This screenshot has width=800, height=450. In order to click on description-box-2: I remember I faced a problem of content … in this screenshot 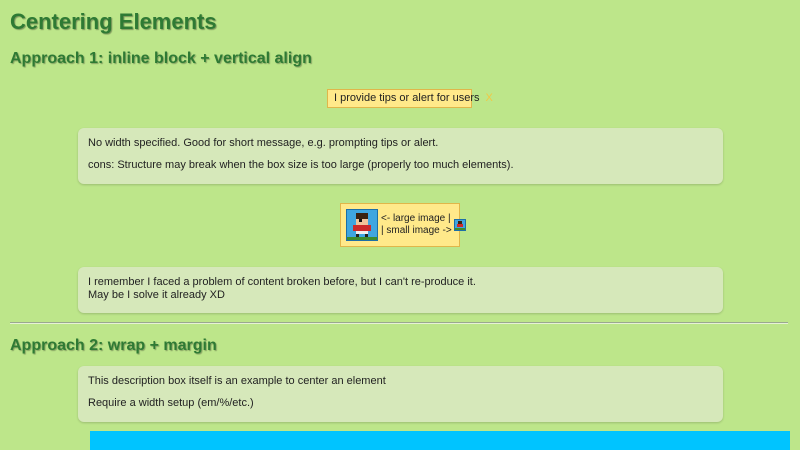, I will do `click(400, 290)`.